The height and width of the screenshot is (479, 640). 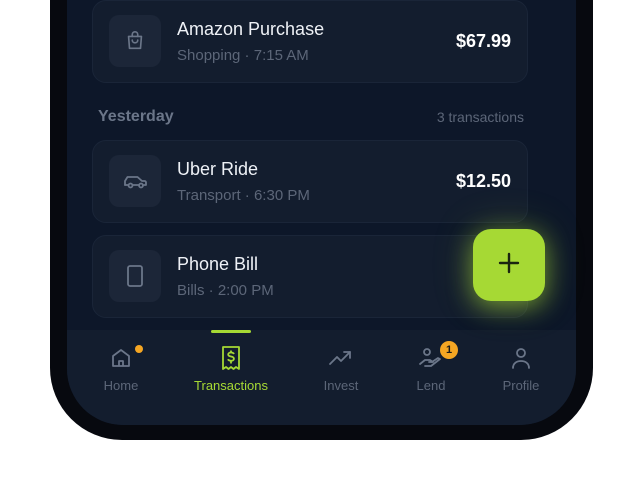 What do you see at coordinates (135, 41) in the screenshot?
I see `shopping-bag-icon` at bounding box center [135, 41].